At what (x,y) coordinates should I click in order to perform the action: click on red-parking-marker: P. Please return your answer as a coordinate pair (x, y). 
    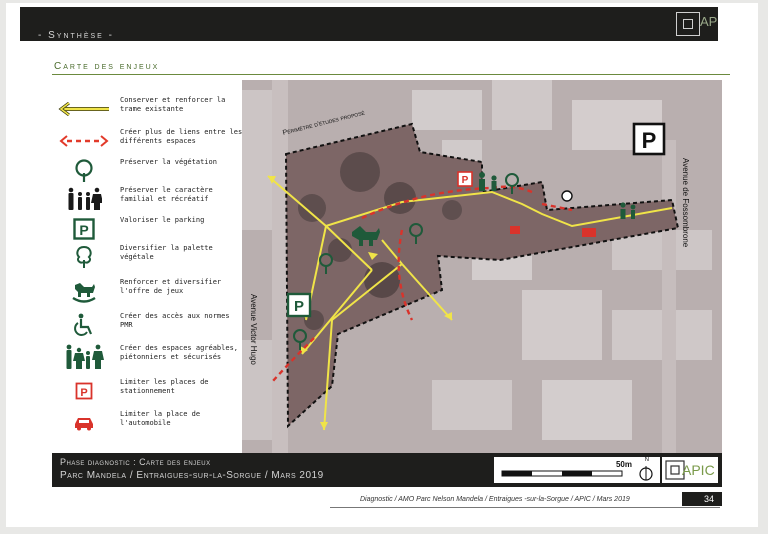
    Looking at the image, I should click on (465, 180).